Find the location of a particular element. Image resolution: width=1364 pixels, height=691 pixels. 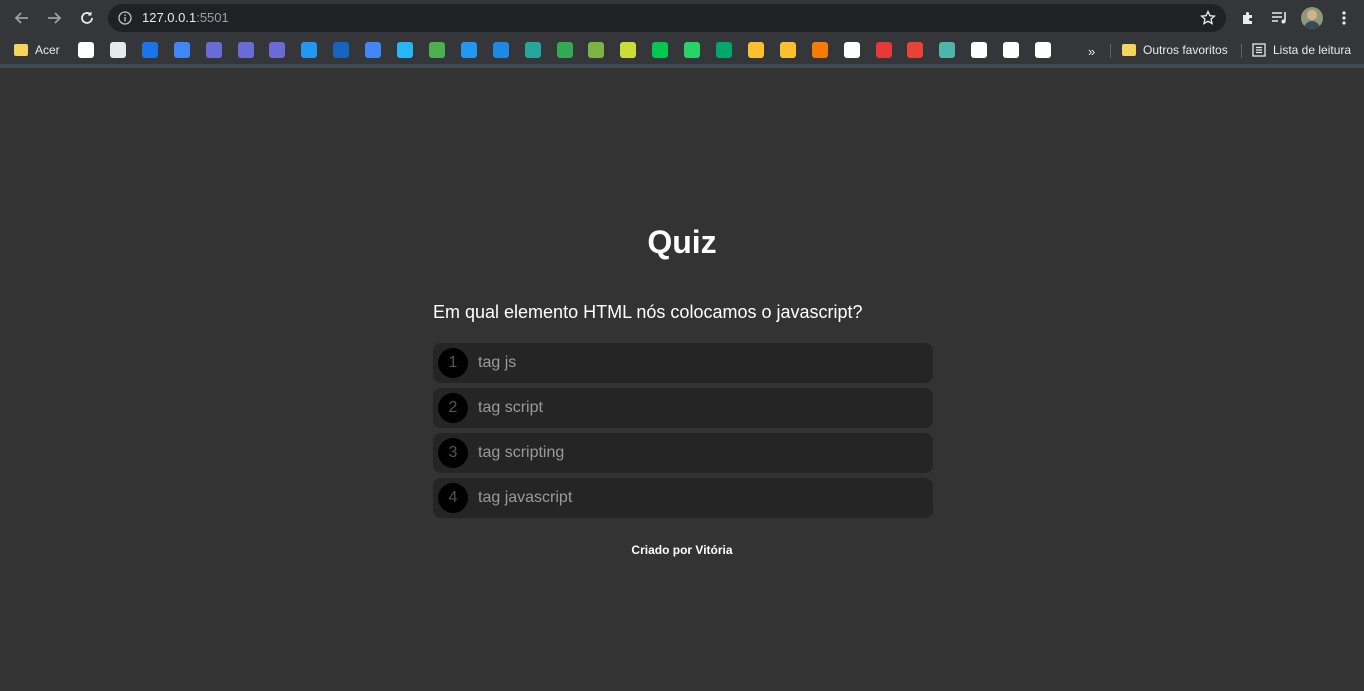

whatsapp-icon is located at coordinates (692, 50).